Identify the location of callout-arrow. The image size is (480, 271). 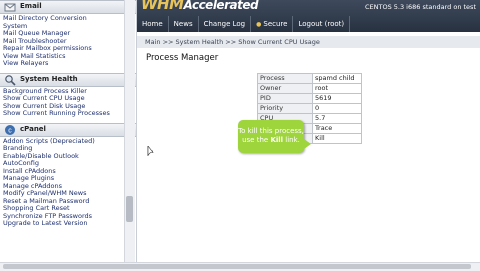
(307, 144).